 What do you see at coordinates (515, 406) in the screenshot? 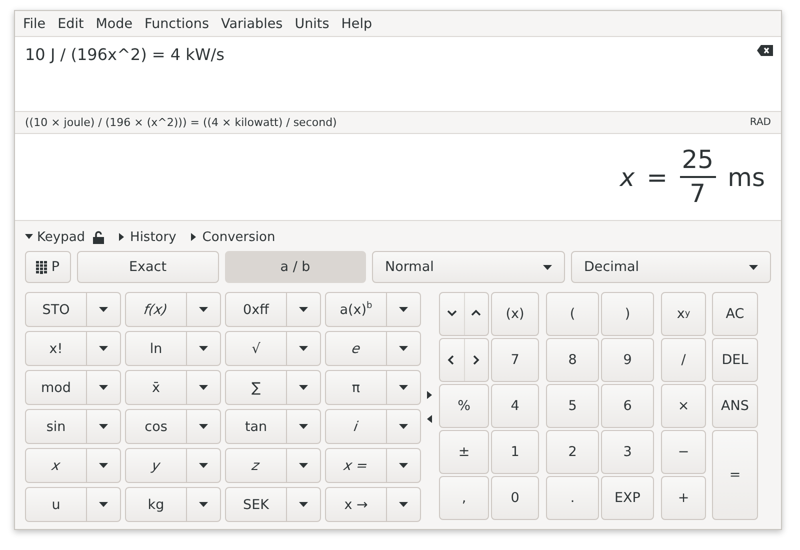
I see `keypad-key: 4` at bounding box center [515, 406].